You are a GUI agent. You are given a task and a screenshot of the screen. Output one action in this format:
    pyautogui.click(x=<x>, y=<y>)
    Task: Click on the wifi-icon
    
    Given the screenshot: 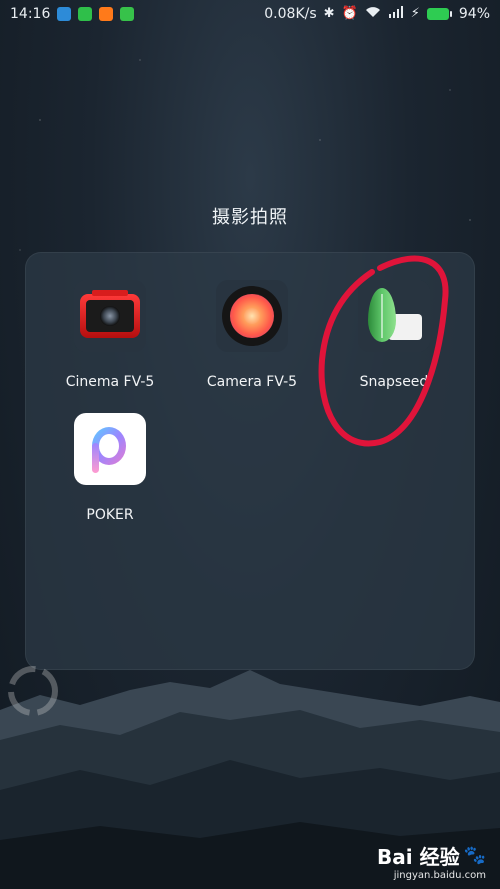 What is the action you would take?
    pyautogui.click(x=373, y=14)
    